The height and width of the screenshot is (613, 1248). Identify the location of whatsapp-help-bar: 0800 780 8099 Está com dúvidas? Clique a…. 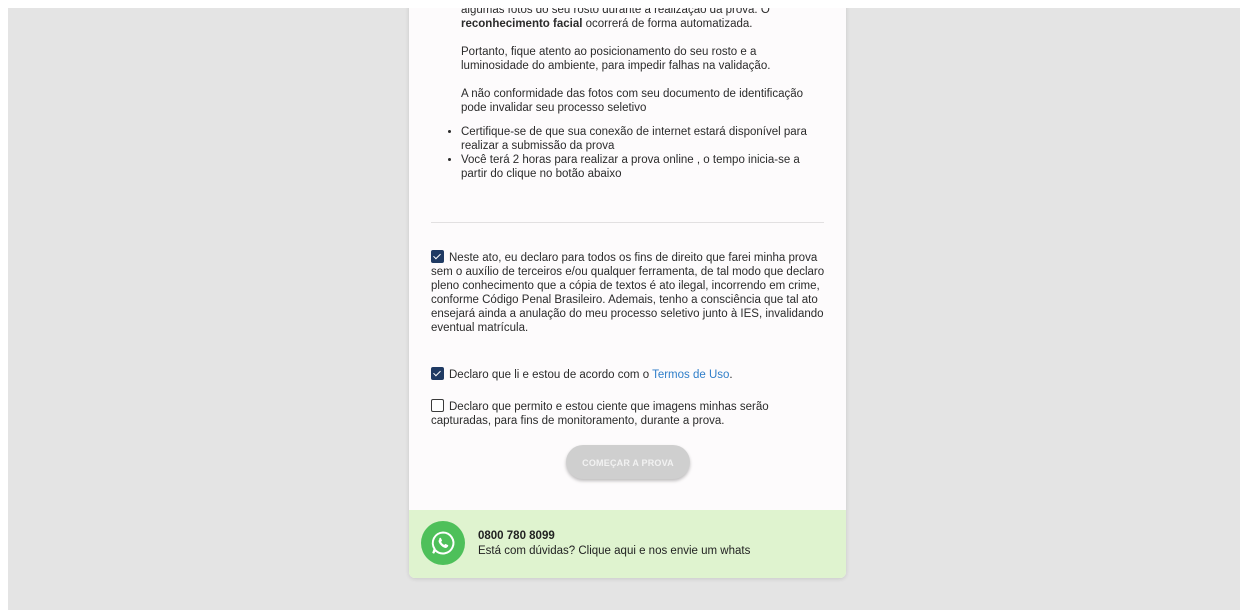
(627, 544).